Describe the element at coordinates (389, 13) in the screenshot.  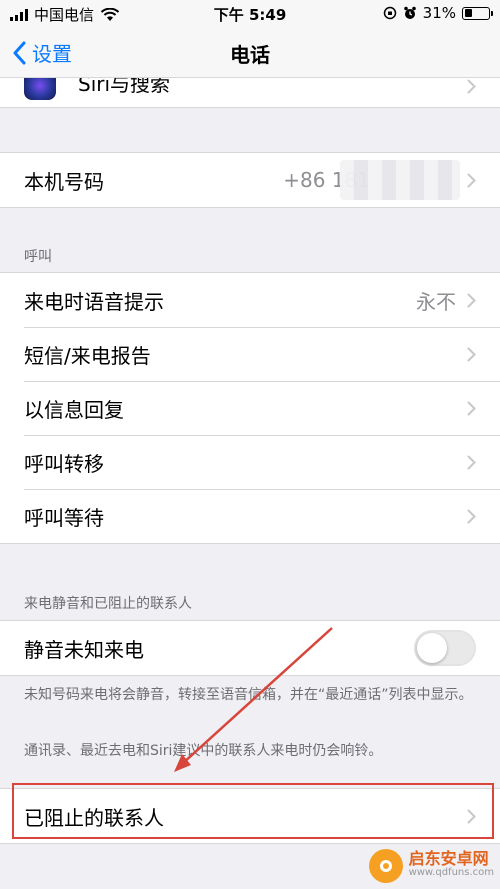
I see `orientation-lock-icon` at that location.